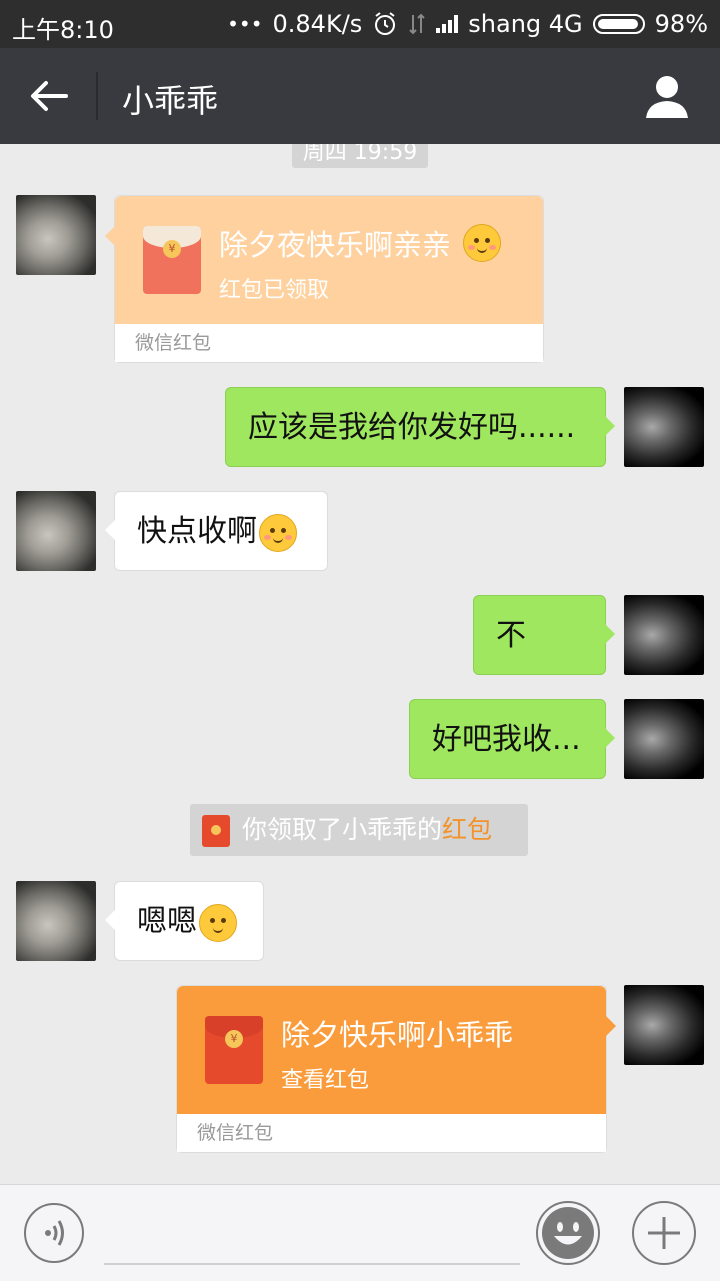  Describe the element at coordinates (360, 96) in the screenshot. I see `chat-header: 小乖乖` at that location.